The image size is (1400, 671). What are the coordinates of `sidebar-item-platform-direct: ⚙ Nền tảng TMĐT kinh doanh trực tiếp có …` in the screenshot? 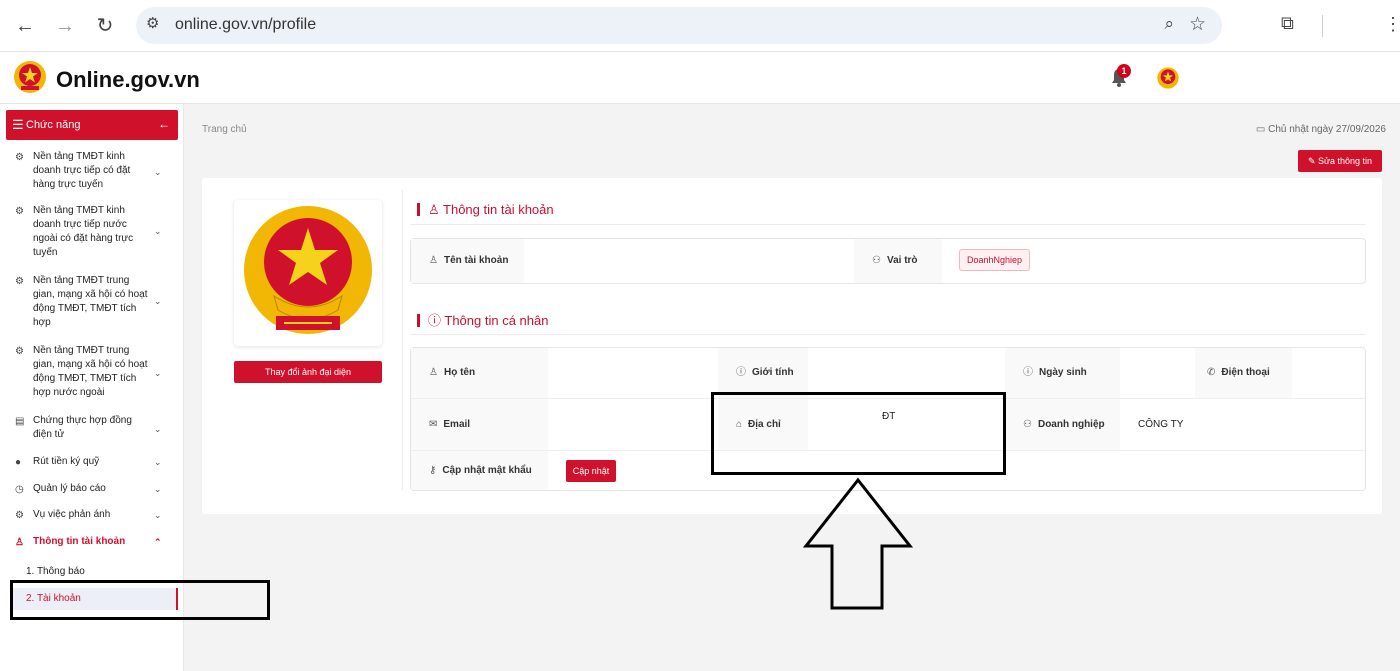 It's located at (90, 171).